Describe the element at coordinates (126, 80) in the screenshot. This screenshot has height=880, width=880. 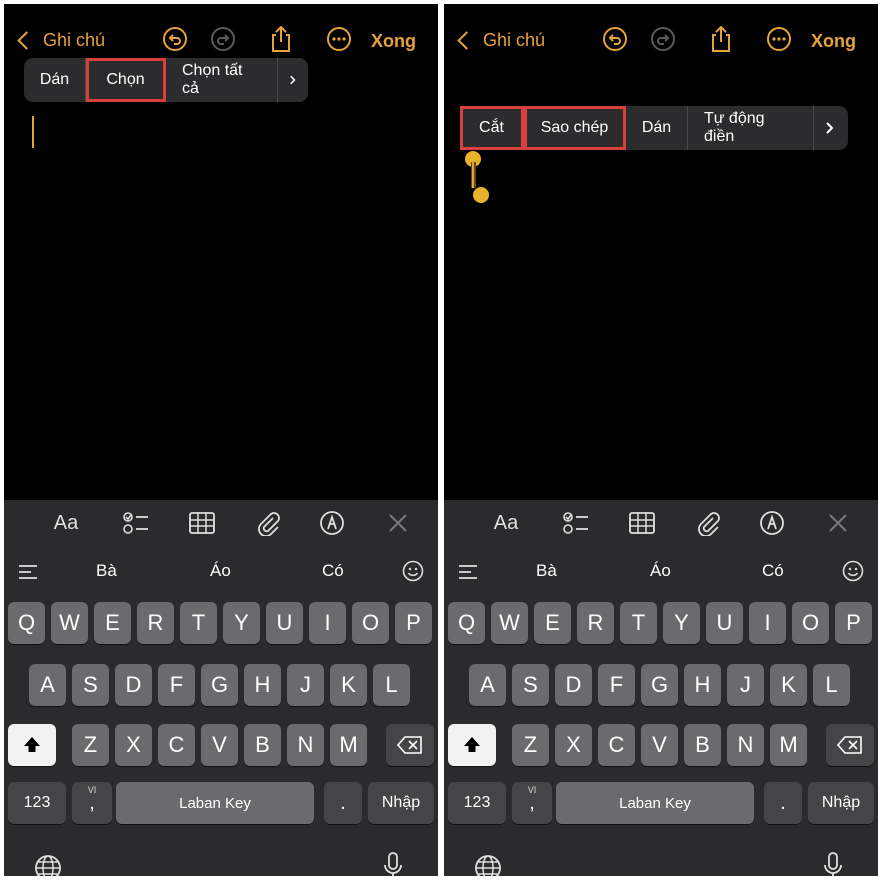
I see `menu-item-select: Chọn` at that location.